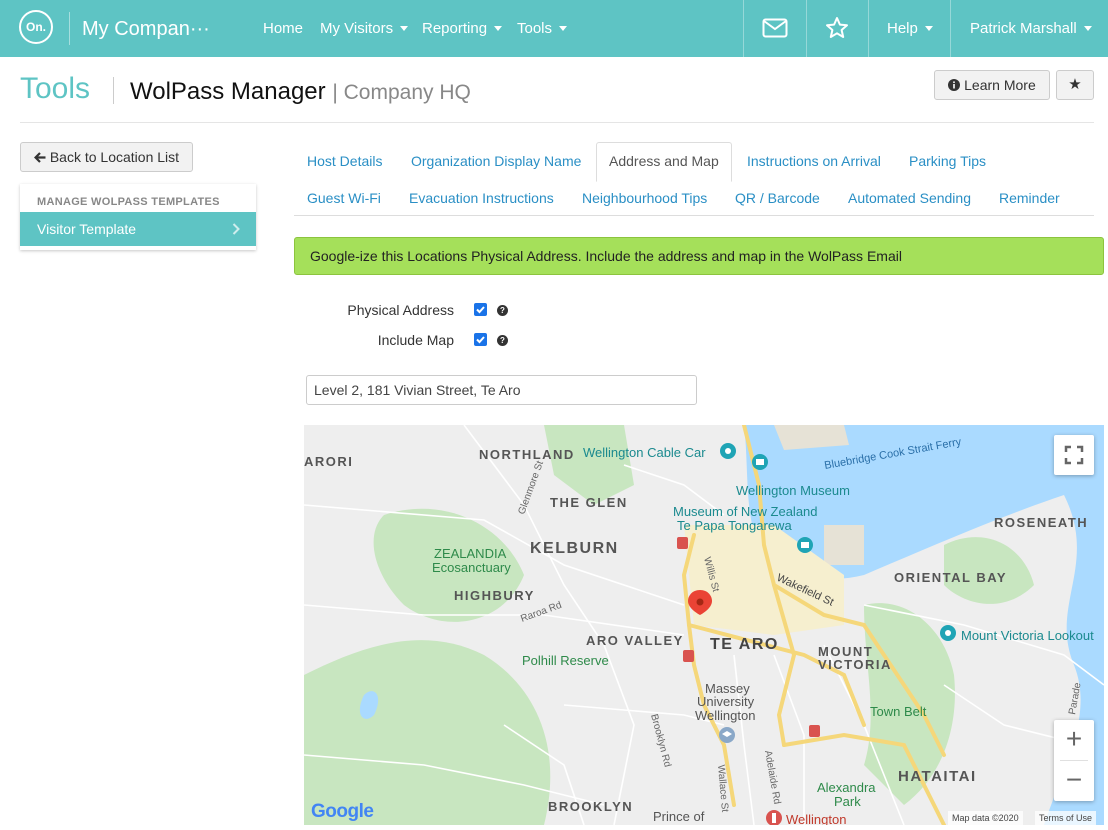 This screenshot has height=830, width=1108. I want to click on nav-reporting-label: Reporting, so click(455, 28).